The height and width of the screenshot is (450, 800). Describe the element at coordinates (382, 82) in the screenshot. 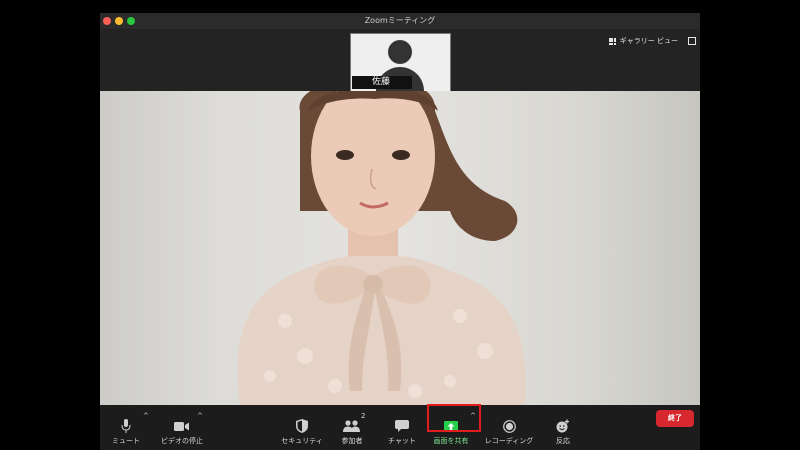

I see `participant-name: 佐藤` at that location.